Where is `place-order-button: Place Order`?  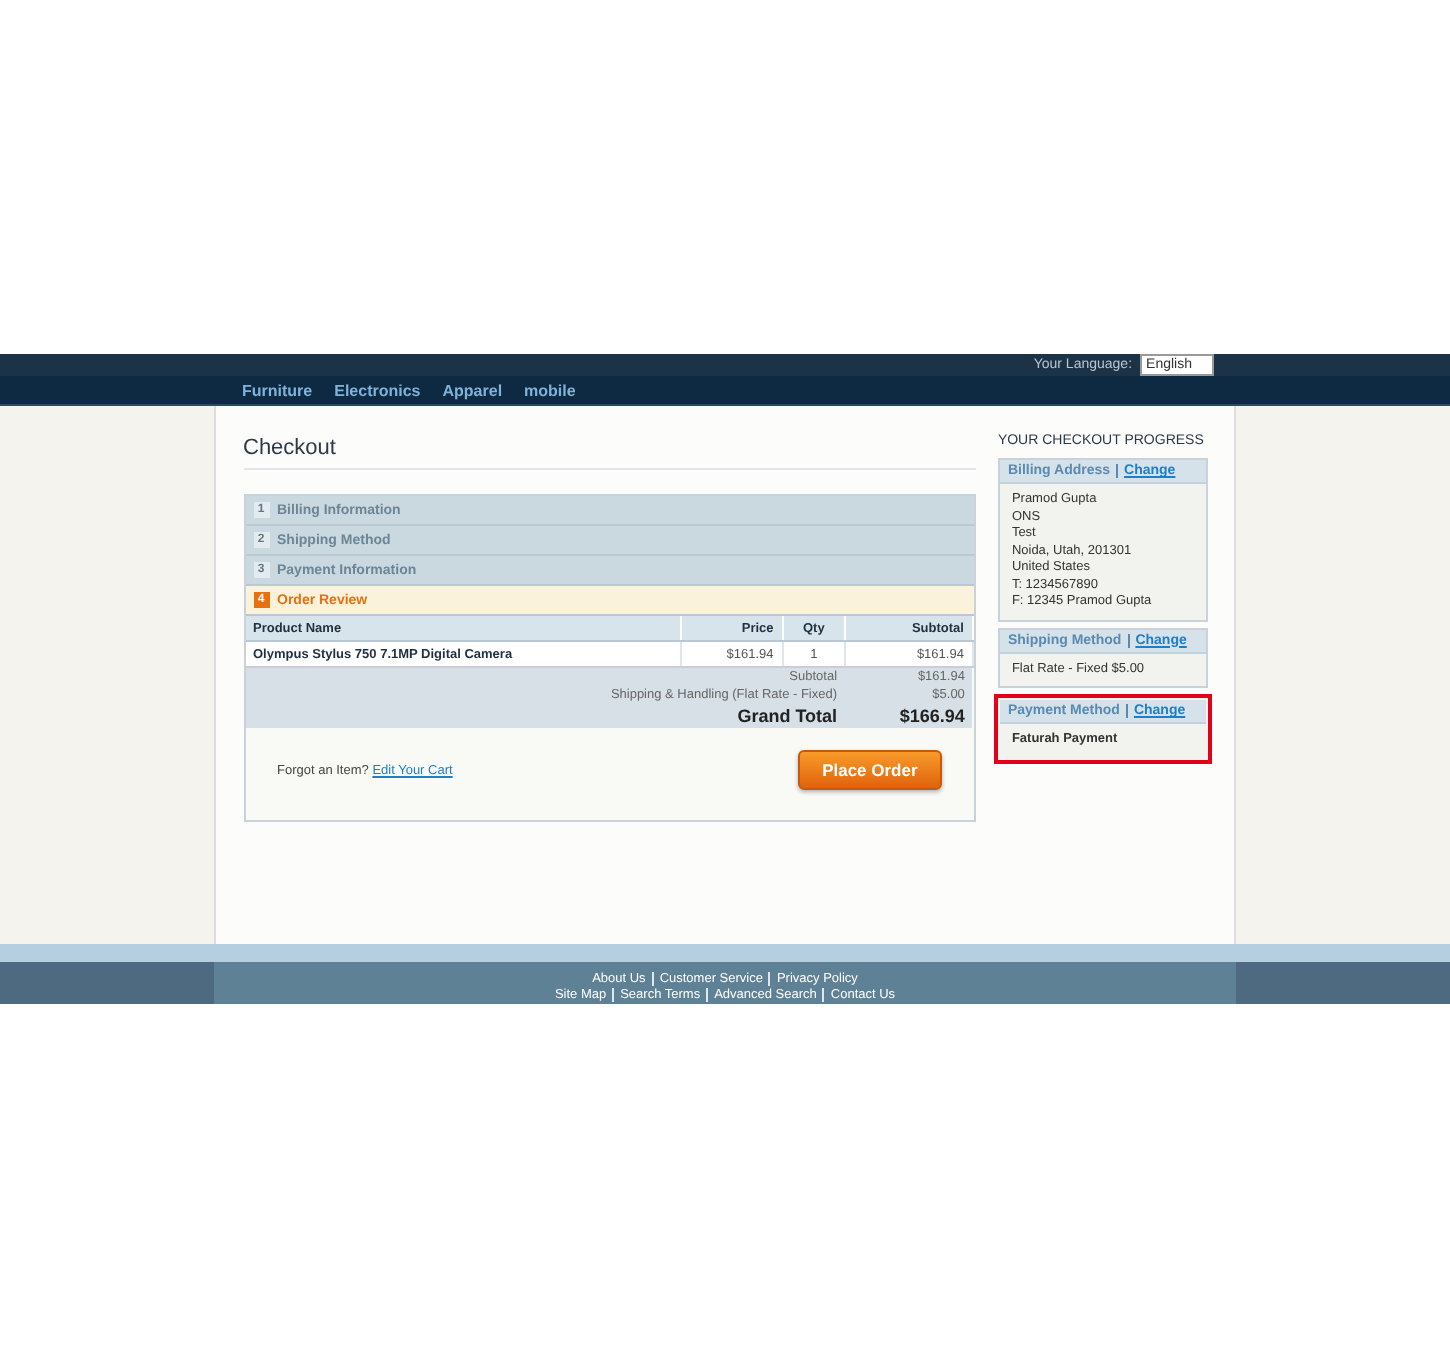 place-order-button: Place Order is located at coordinates (869, 770).